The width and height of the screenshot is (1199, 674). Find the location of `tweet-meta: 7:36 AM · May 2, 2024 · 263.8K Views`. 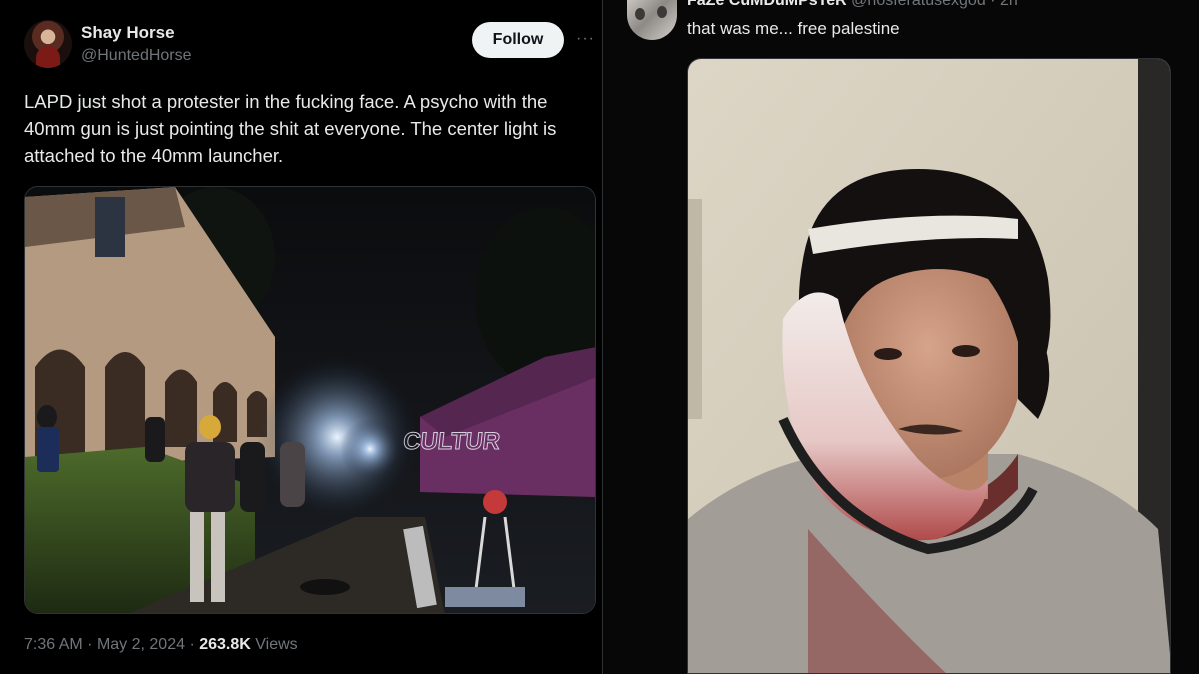

tweet-meta: 7:36 AM · May 2, 2024 · 263.8K Views is located at coordinates (161, 644).